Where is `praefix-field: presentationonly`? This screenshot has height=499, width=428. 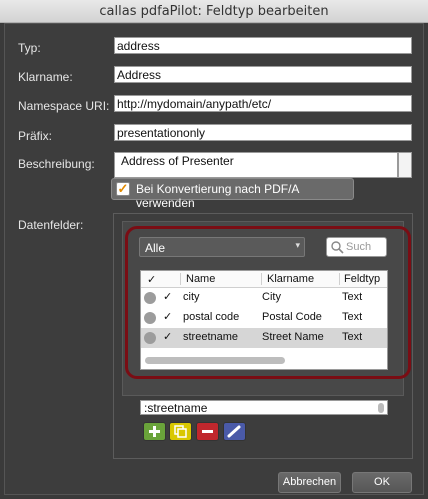 praefix-field: presentationonly is located at coordinates (263, 132).